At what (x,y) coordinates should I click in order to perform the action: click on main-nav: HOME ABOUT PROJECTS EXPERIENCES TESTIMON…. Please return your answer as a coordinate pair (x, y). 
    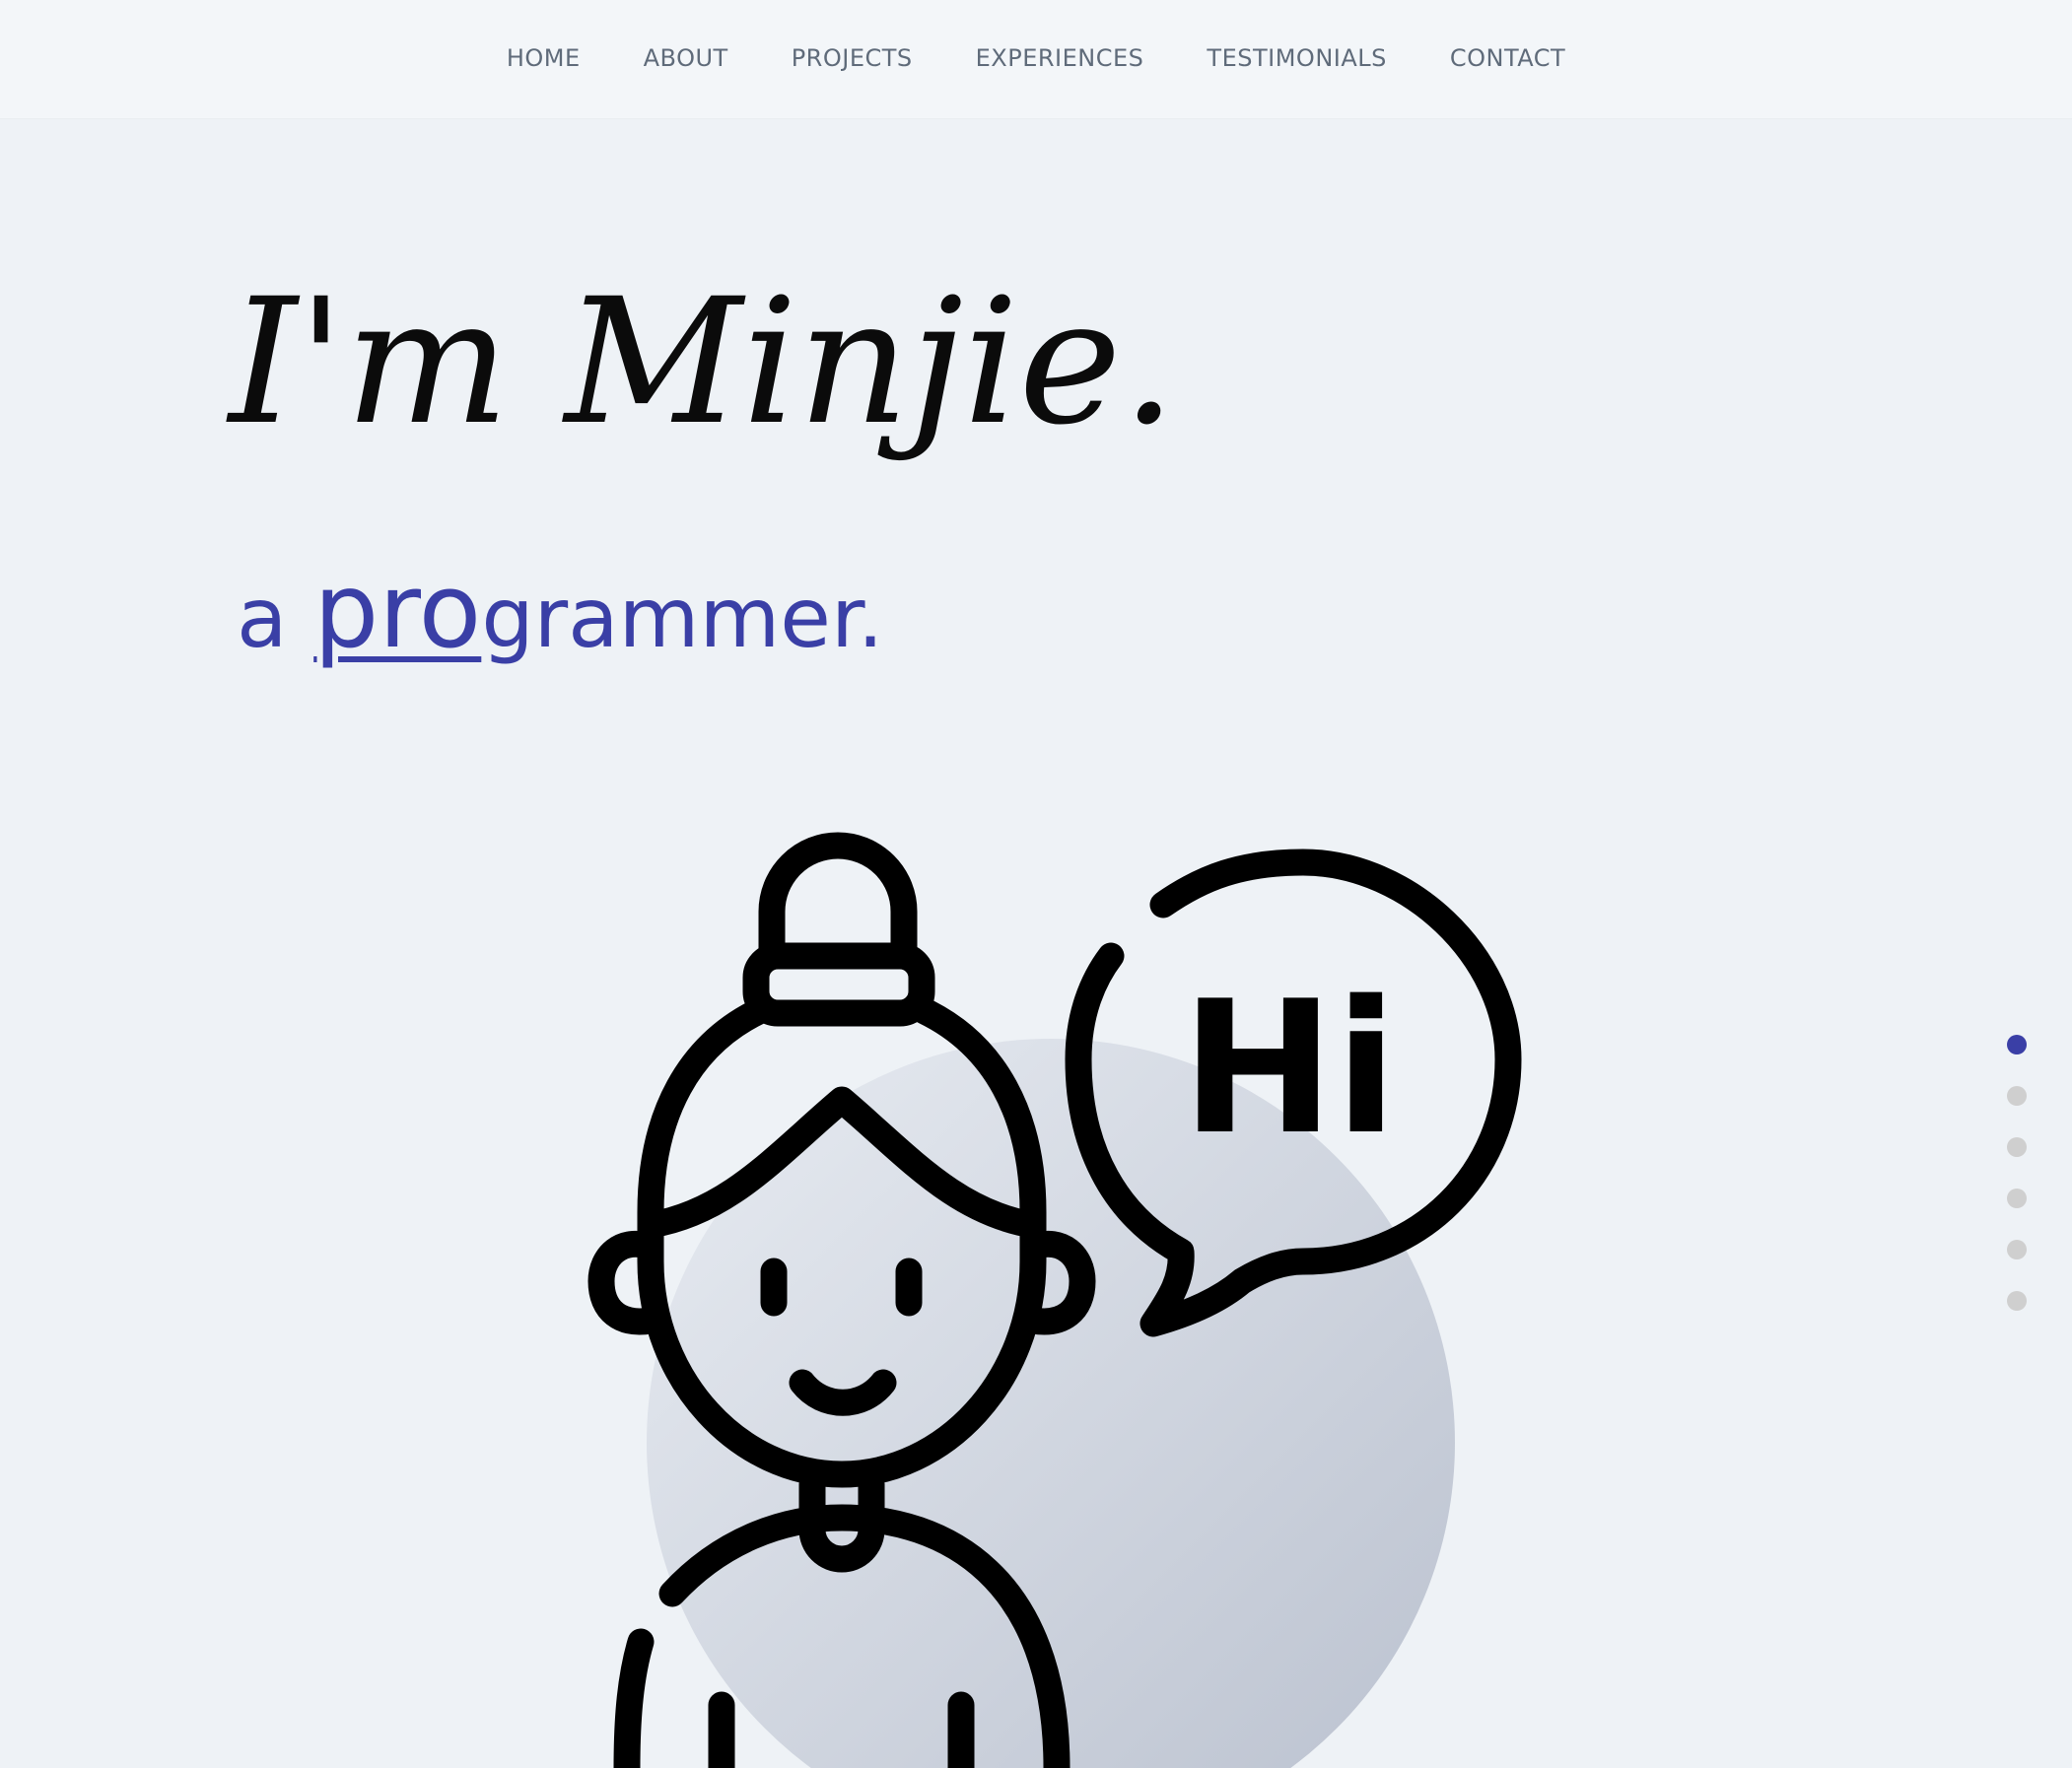
    Looking at the image, I should click on (1036, 58).